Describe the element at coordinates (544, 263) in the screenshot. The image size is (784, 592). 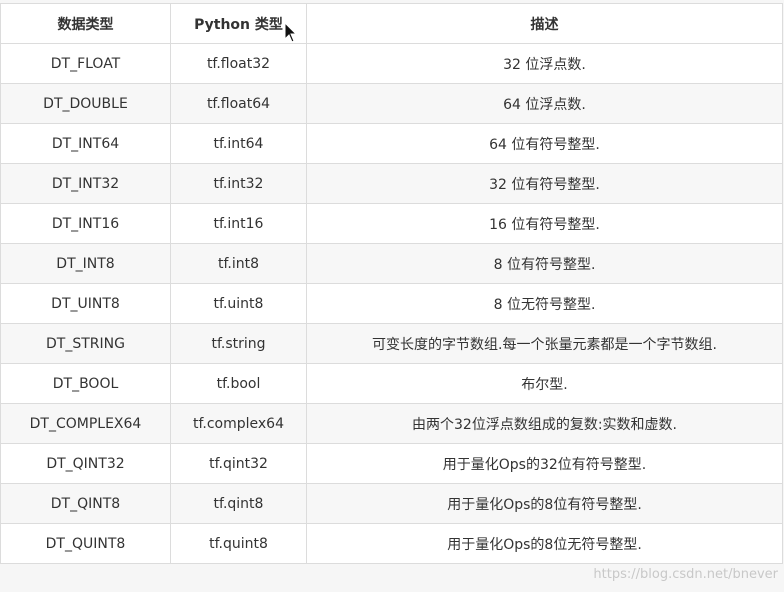
I see `cell-description: 8 位有符号整型.` at that location.